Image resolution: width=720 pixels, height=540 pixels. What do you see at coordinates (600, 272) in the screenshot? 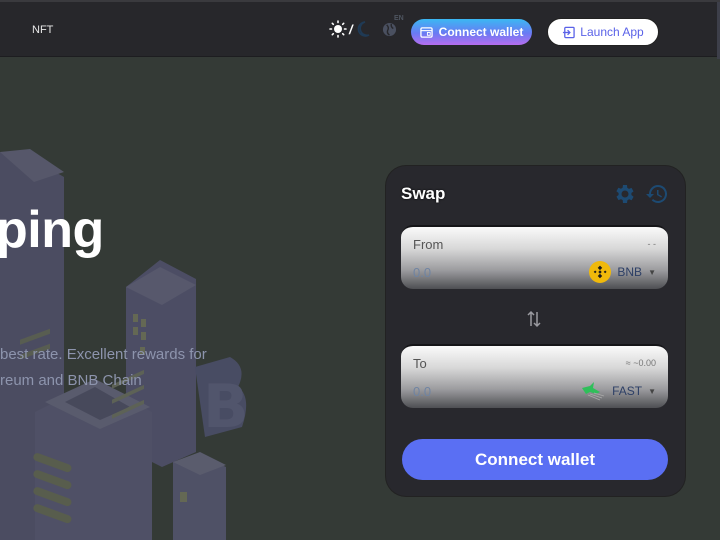
I see `bnb-icon` at bounding box center [600, 272].